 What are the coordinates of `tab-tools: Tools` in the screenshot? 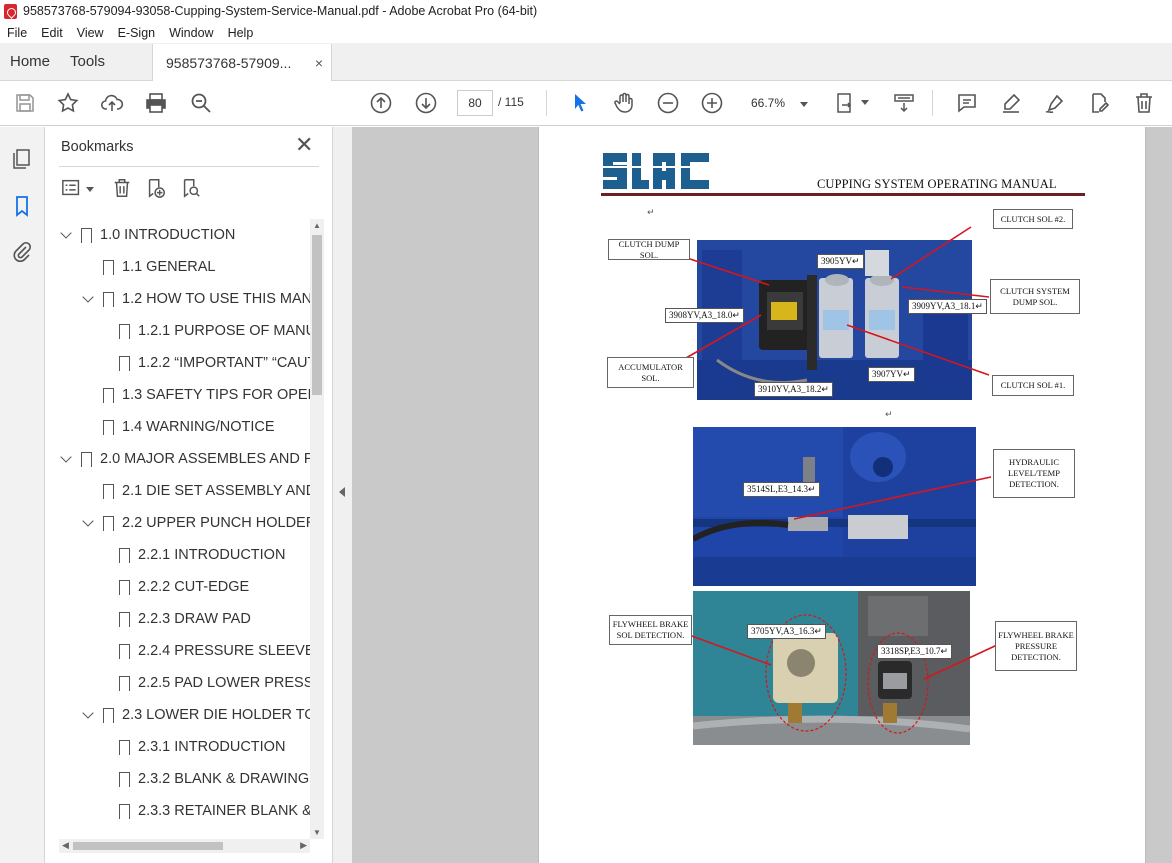 It's located at (99, 61).